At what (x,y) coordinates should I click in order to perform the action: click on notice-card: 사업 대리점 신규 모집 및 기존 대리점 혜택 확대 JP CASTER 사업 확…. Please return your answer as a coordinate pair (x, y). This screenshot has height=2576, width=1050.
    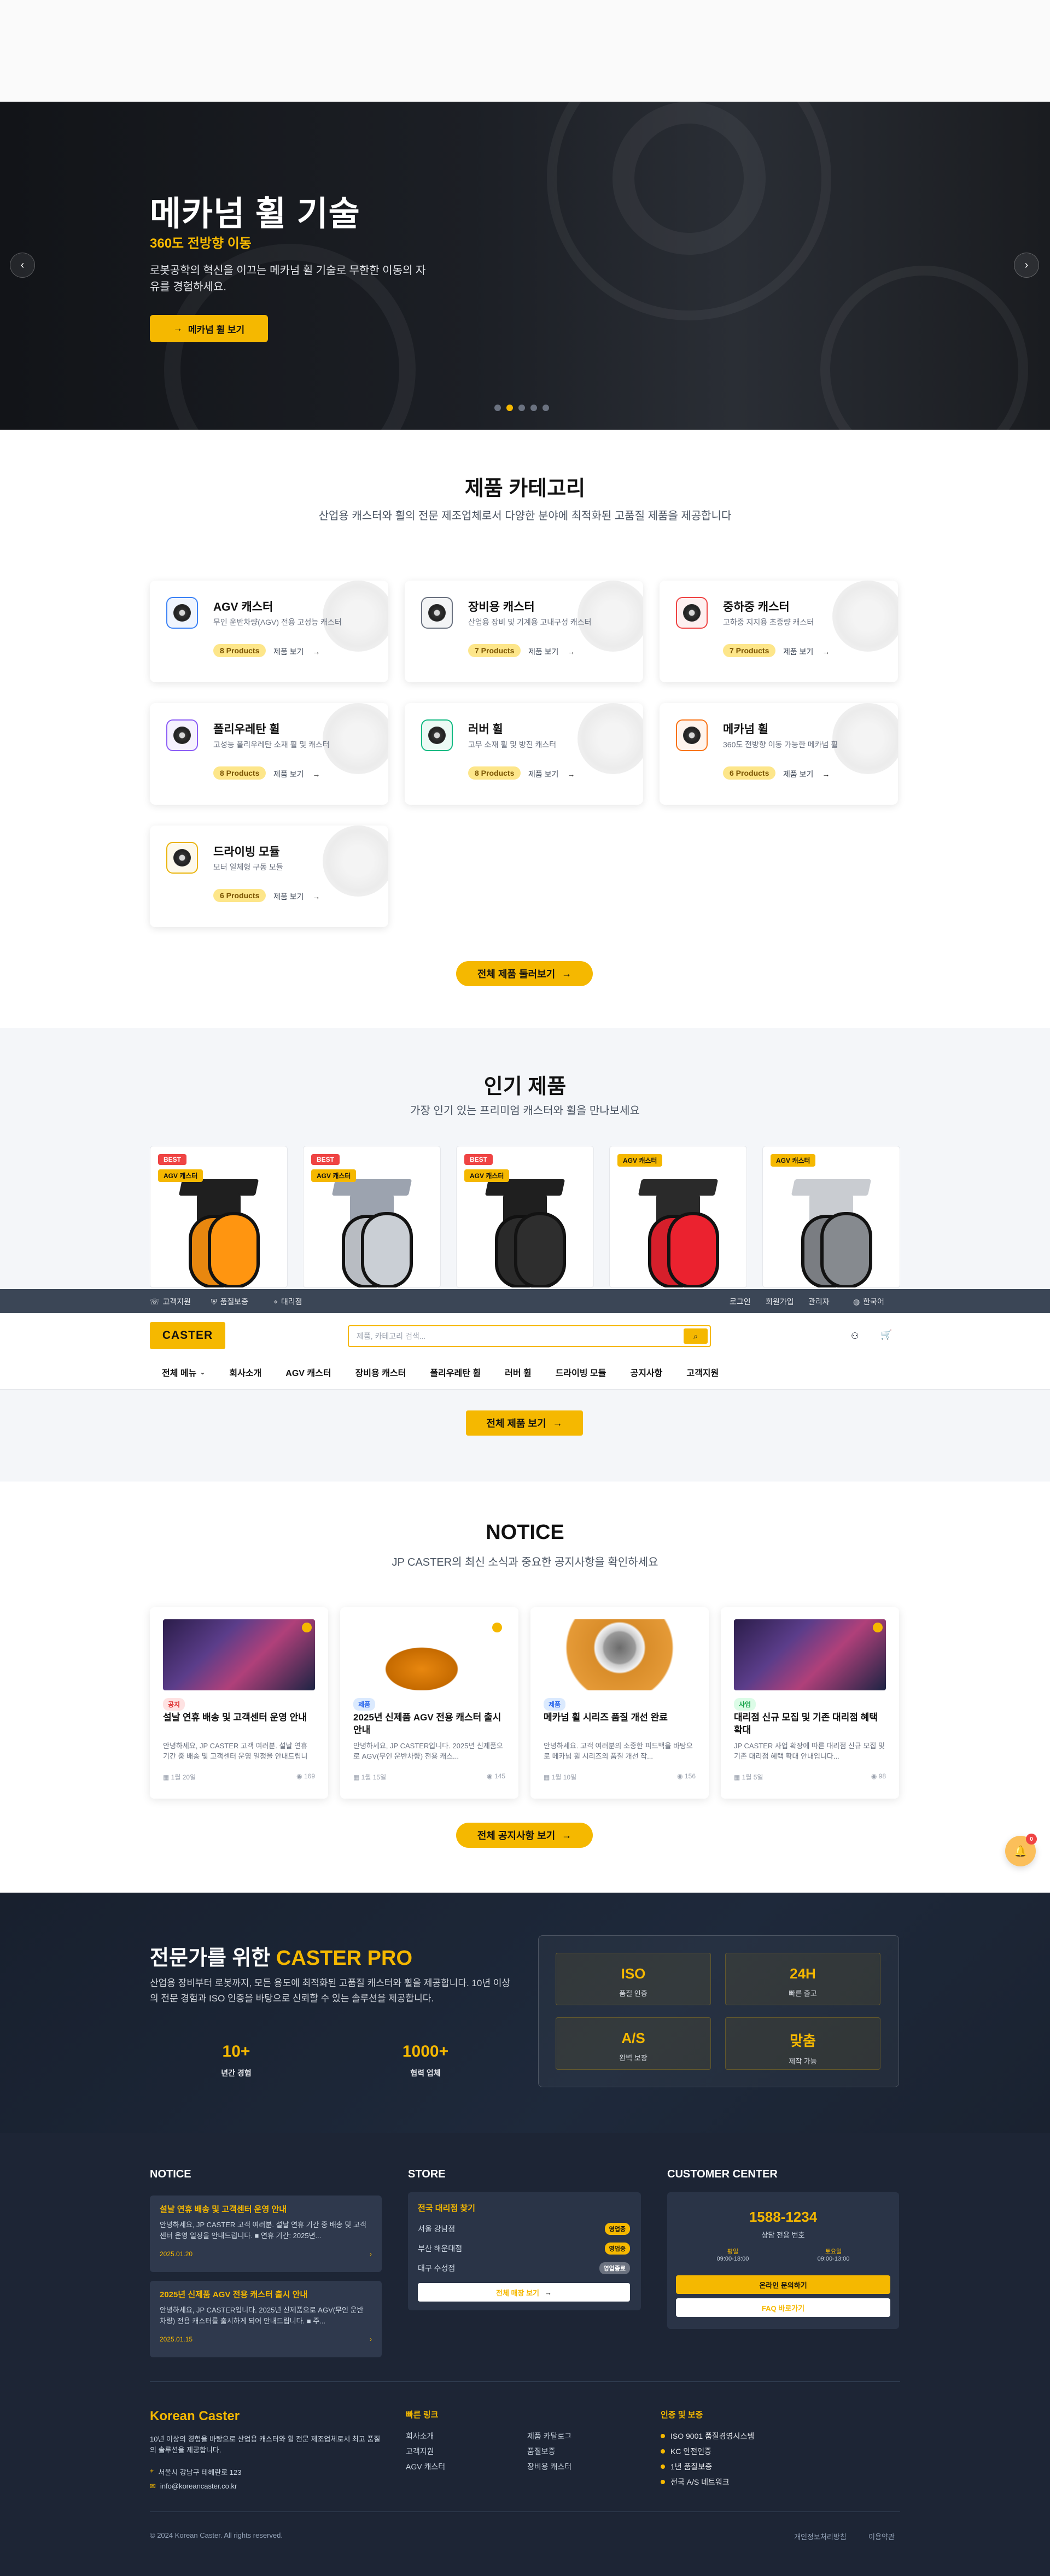
    Looking at the image, I should click on (810, 1703).